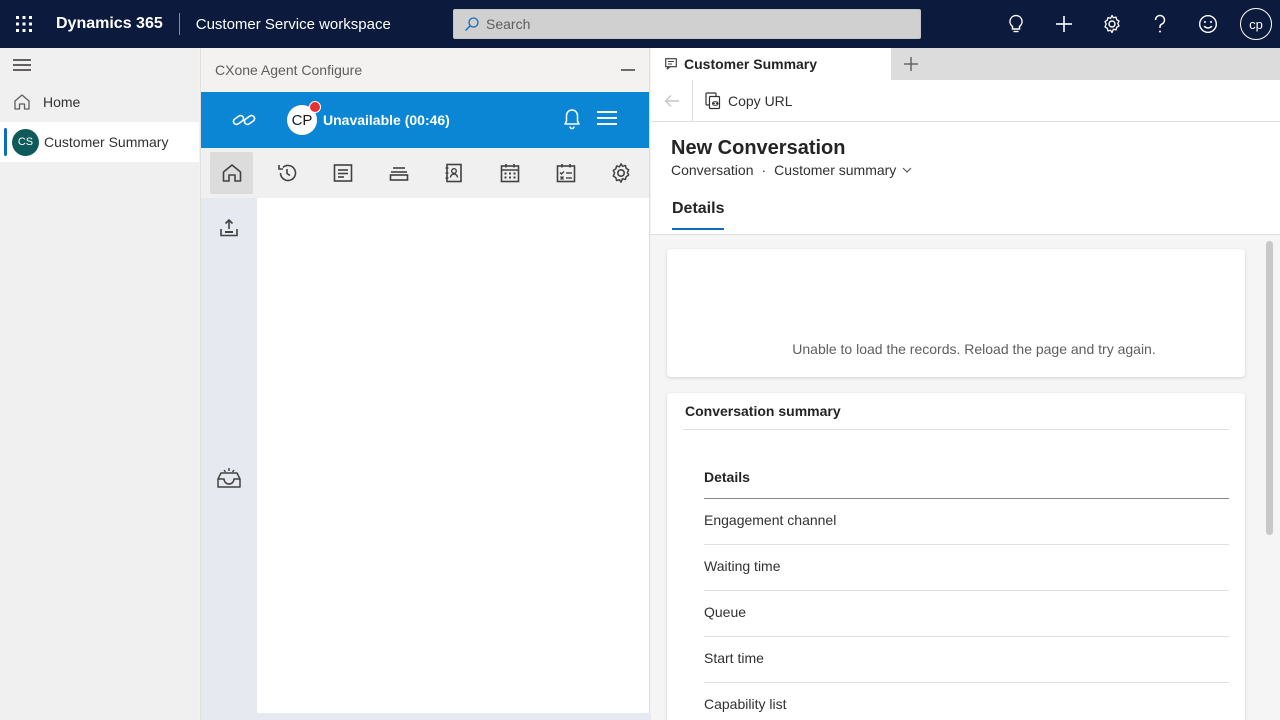 Image resolution: width=1280 pixels, height=720 pixels. I want to click on lightbulb-icon, so click(1016, 23).